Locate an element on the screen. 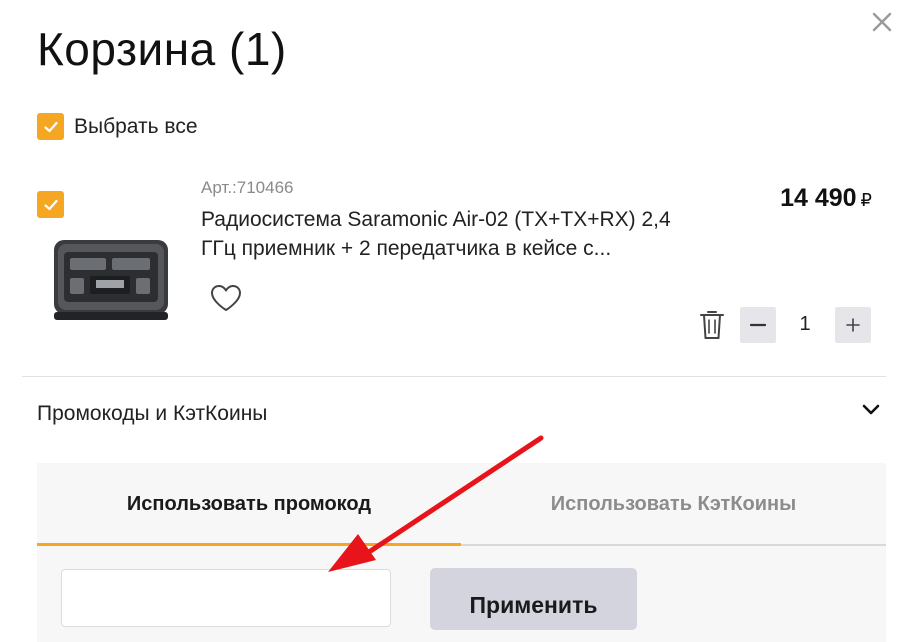 Image resolution: width=907 pixels, height=642 pixels. product-price: 14 490 ₽ is located at coordinates (786, 198).